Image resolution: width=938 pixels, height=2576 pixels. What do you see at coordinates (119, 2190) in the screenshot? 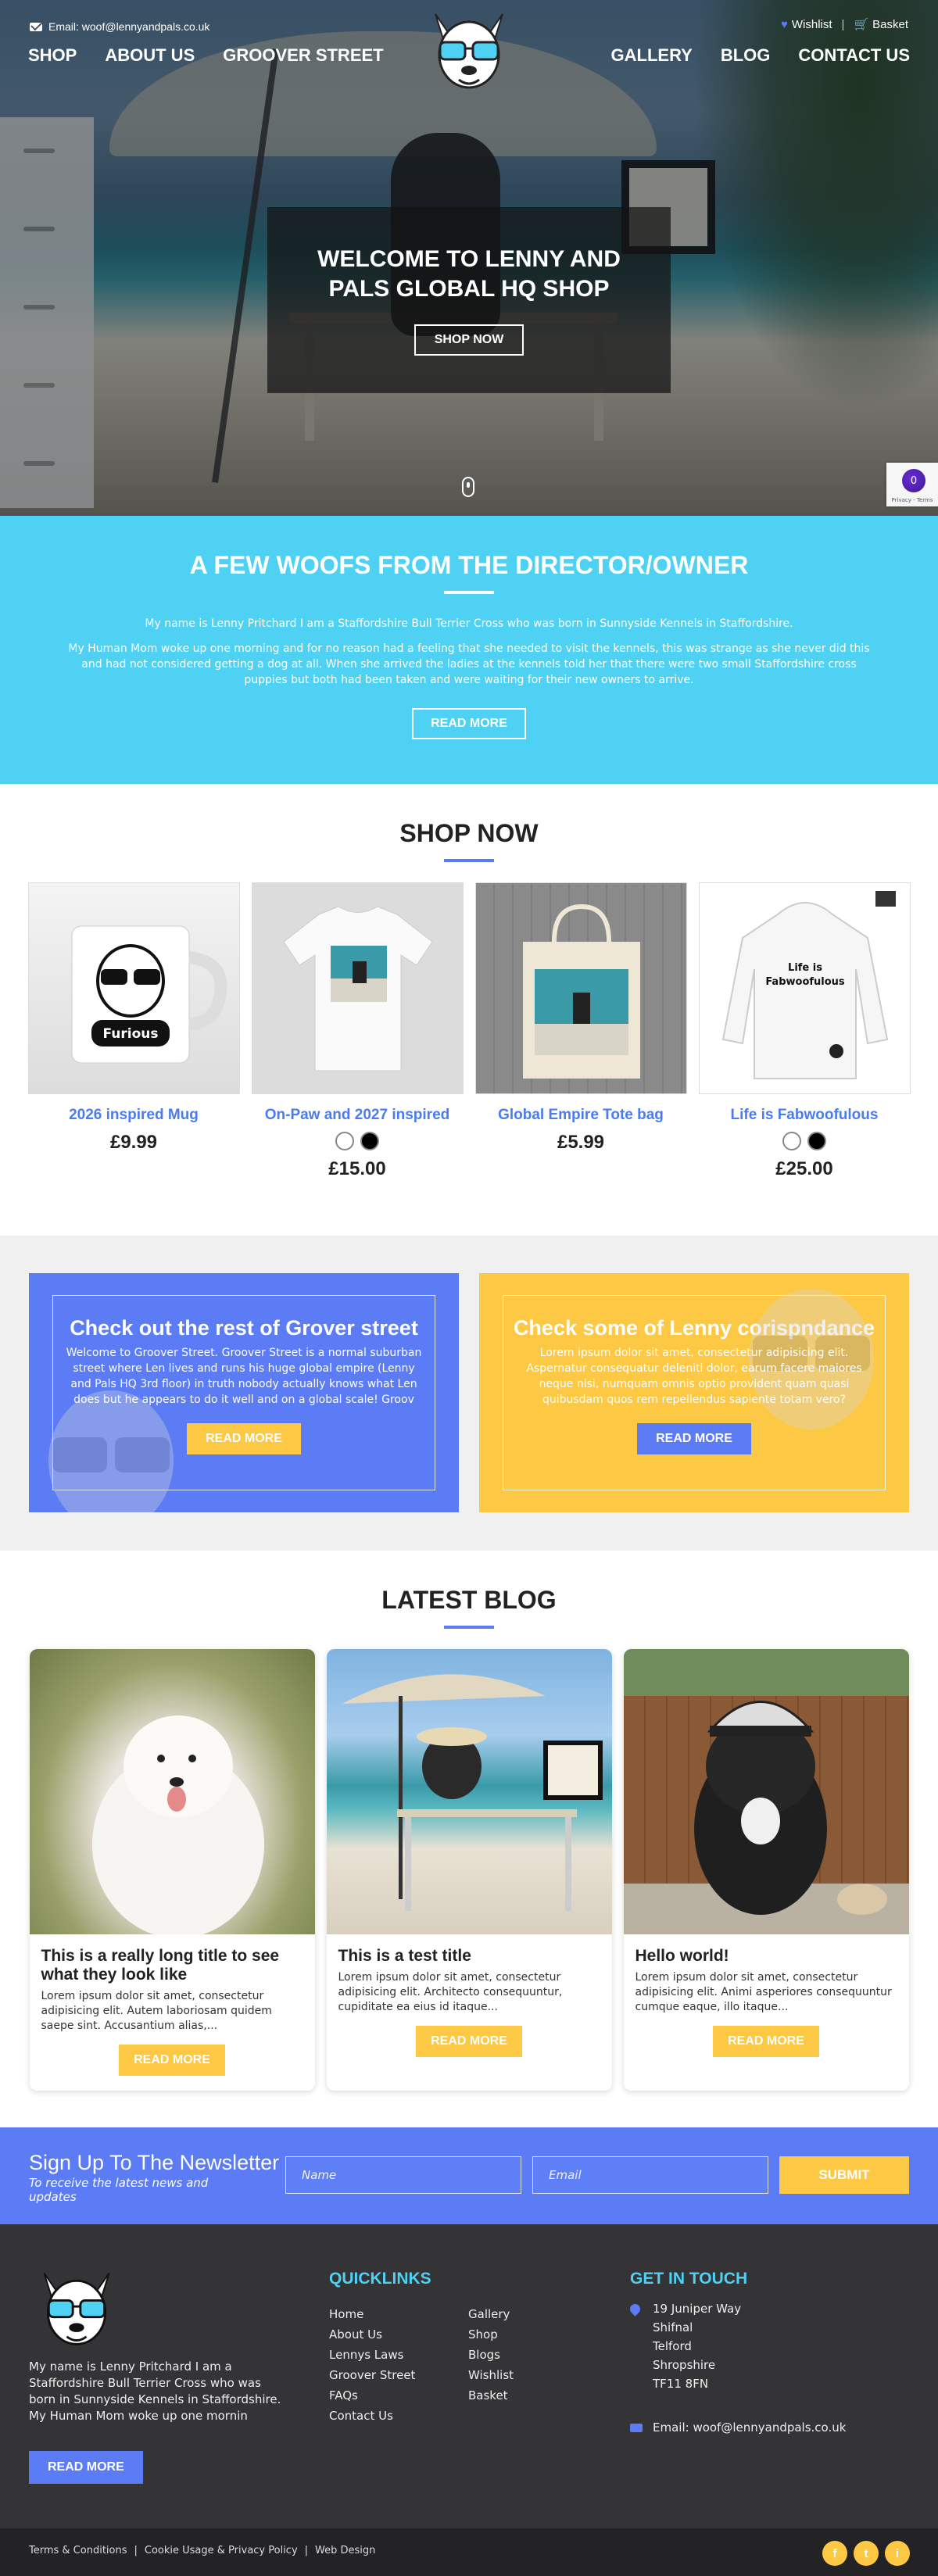
I see `newsletter-subtitle: To receive the latest news and updates` at bounding box center [119, 2190].